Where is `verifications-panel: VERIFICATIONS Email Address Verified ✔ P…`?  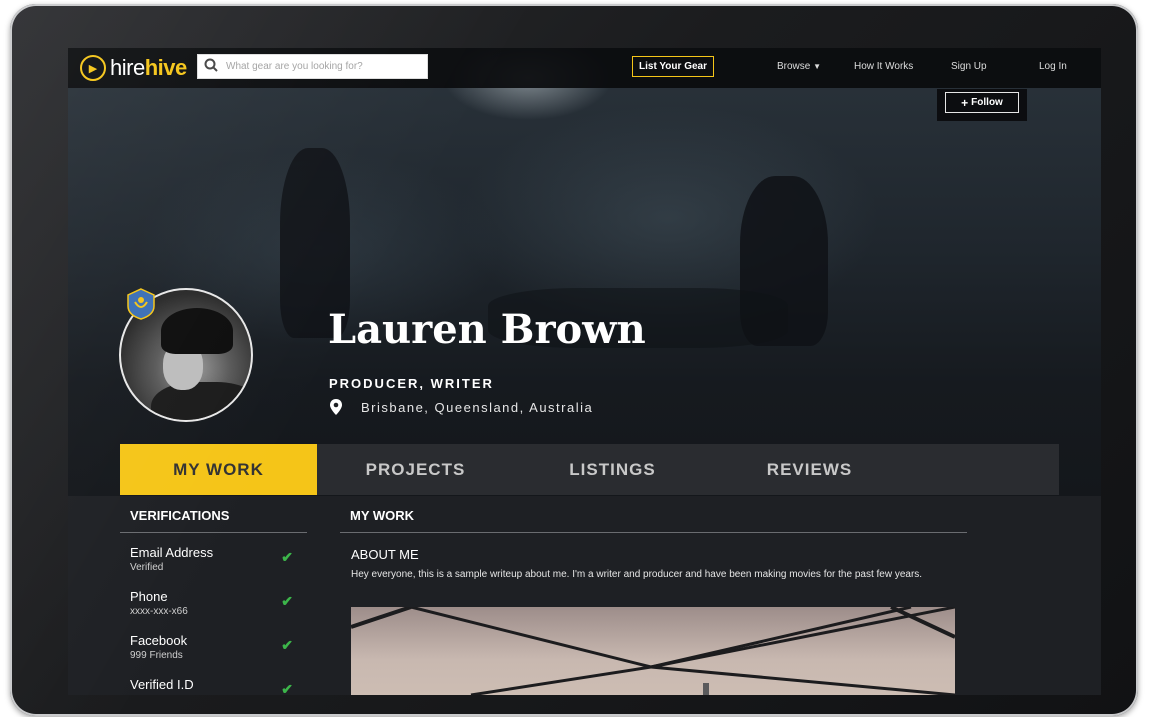
verifications-panel: VERIFICATIONS Email Address Verified ✔ P… is located at coordinates (213, 601).